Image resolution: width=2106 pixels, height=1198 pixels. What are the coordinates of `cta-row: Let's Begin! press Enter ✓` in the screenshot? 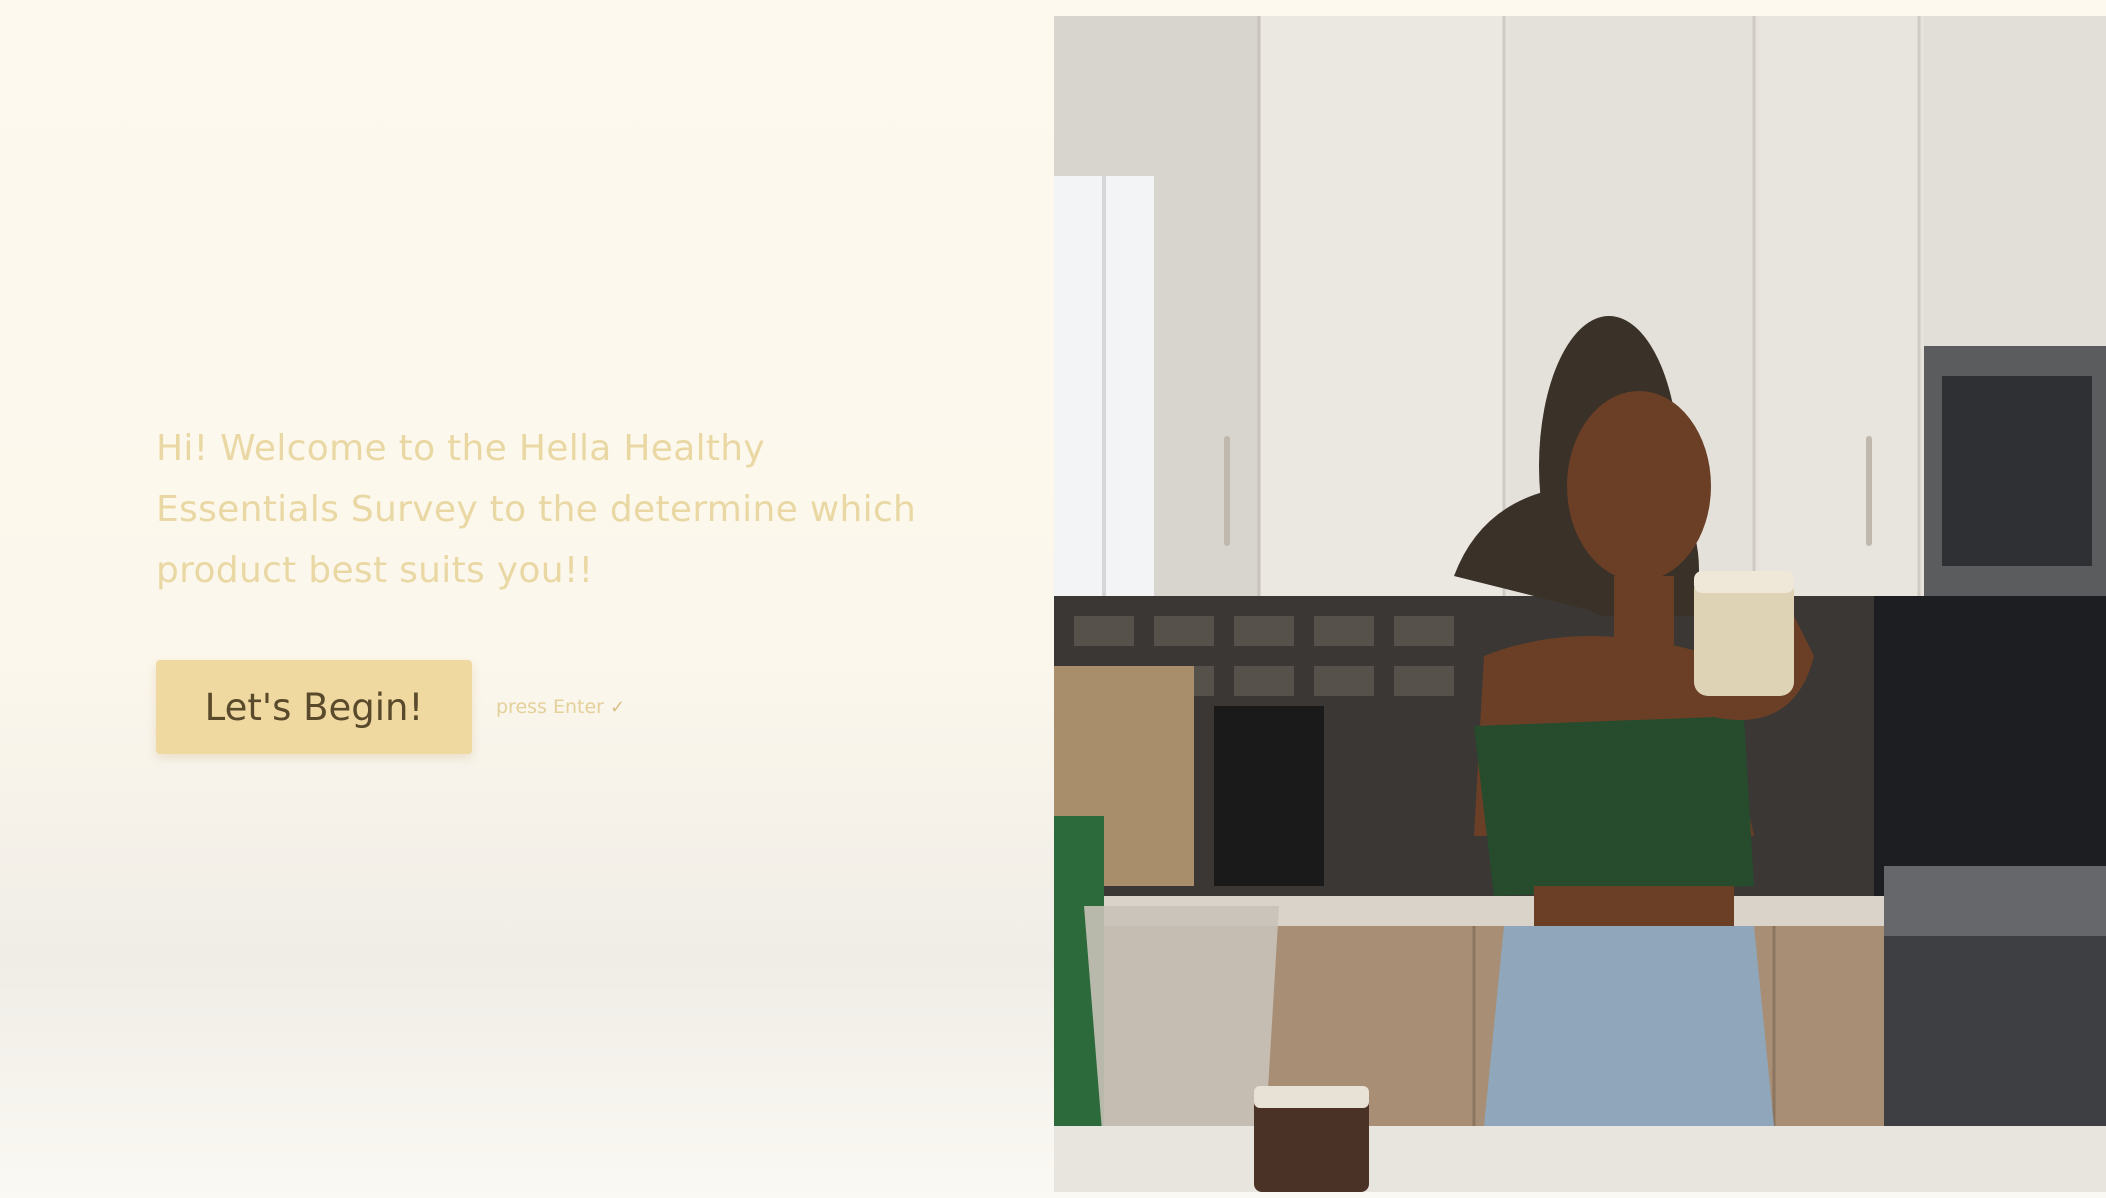 It's located at (390, 707).